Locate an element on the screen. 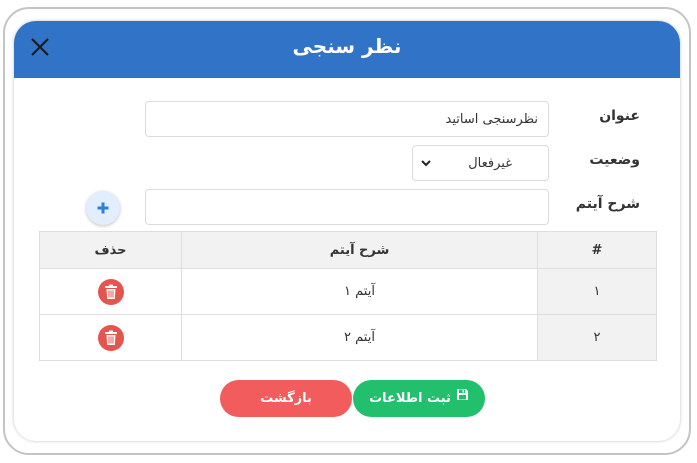 Image resolution: width=697 pixels, height=463 pixels. row-description: آیتم ۱ is located at coordinates (359, 291).